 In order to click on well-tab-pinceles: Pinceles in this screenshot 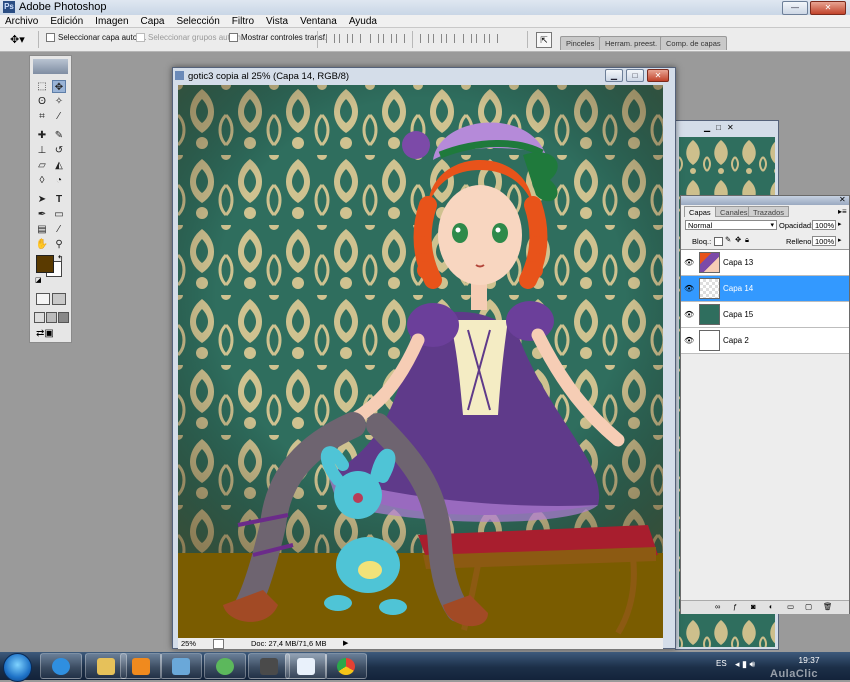, I will do `click(580, 43)`.